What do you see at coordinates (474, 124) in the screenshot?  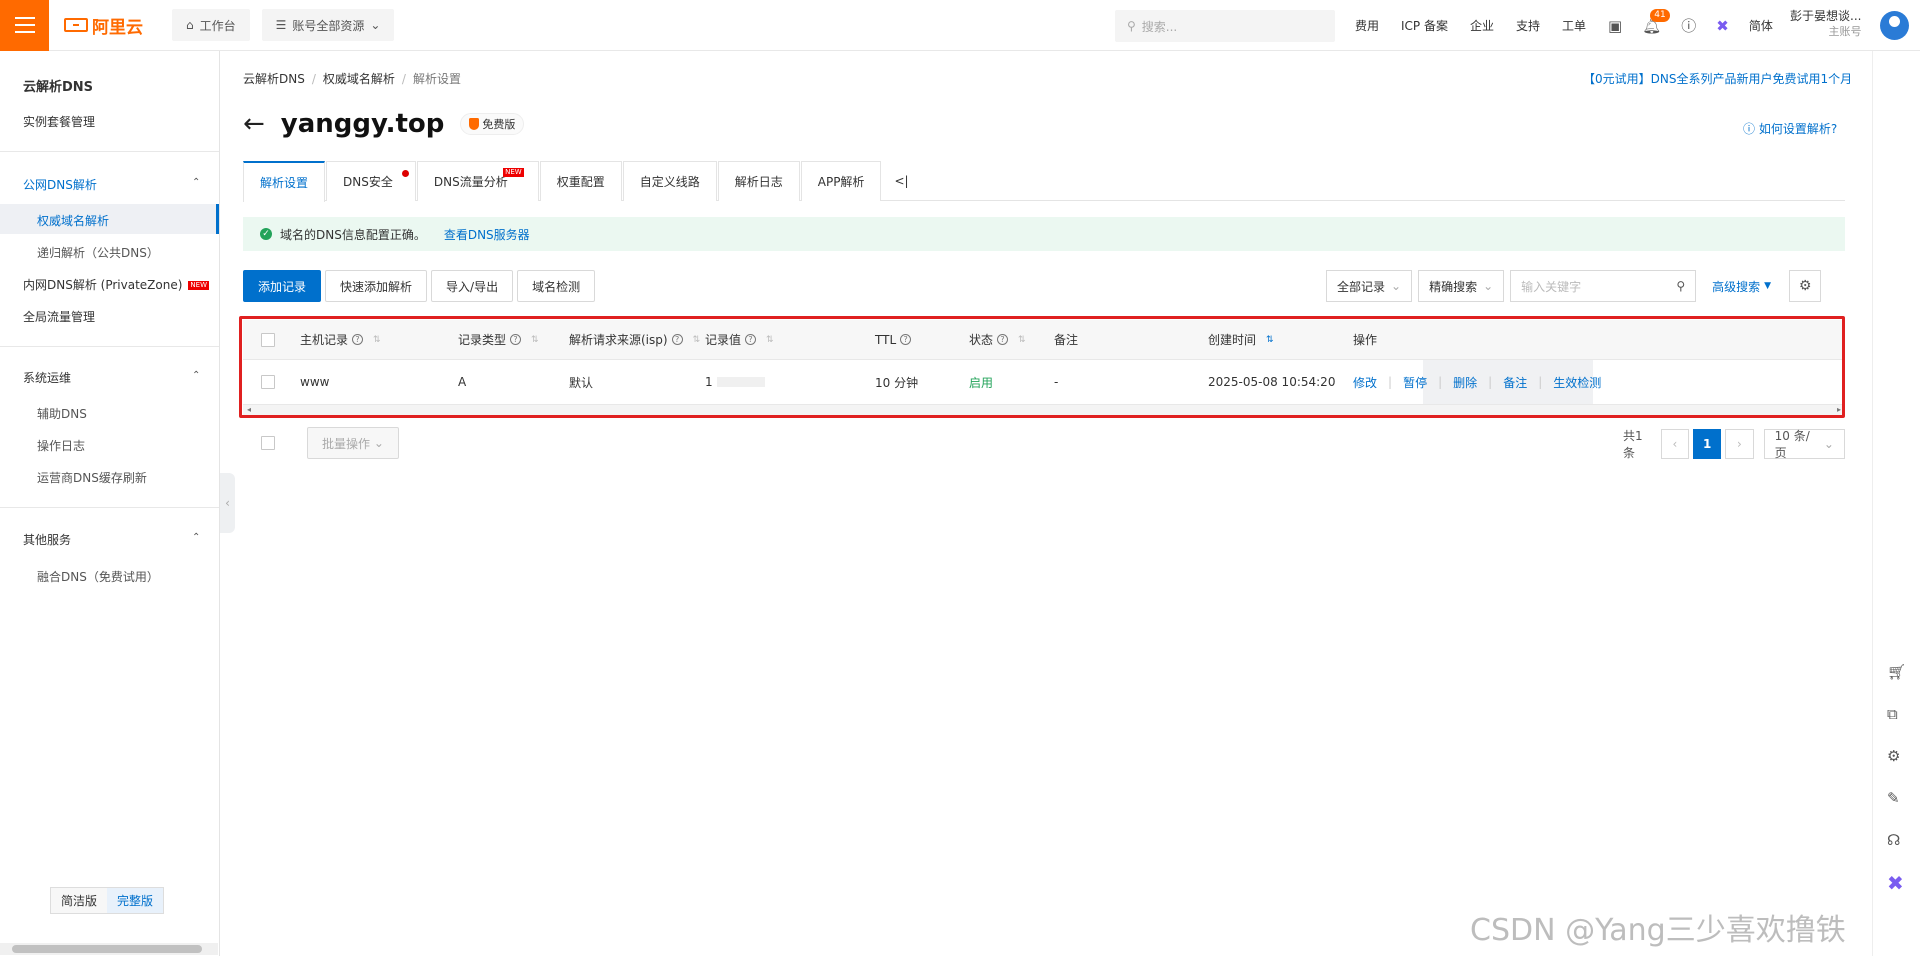 I see `shield-icon` at bounding box center [474, 124].